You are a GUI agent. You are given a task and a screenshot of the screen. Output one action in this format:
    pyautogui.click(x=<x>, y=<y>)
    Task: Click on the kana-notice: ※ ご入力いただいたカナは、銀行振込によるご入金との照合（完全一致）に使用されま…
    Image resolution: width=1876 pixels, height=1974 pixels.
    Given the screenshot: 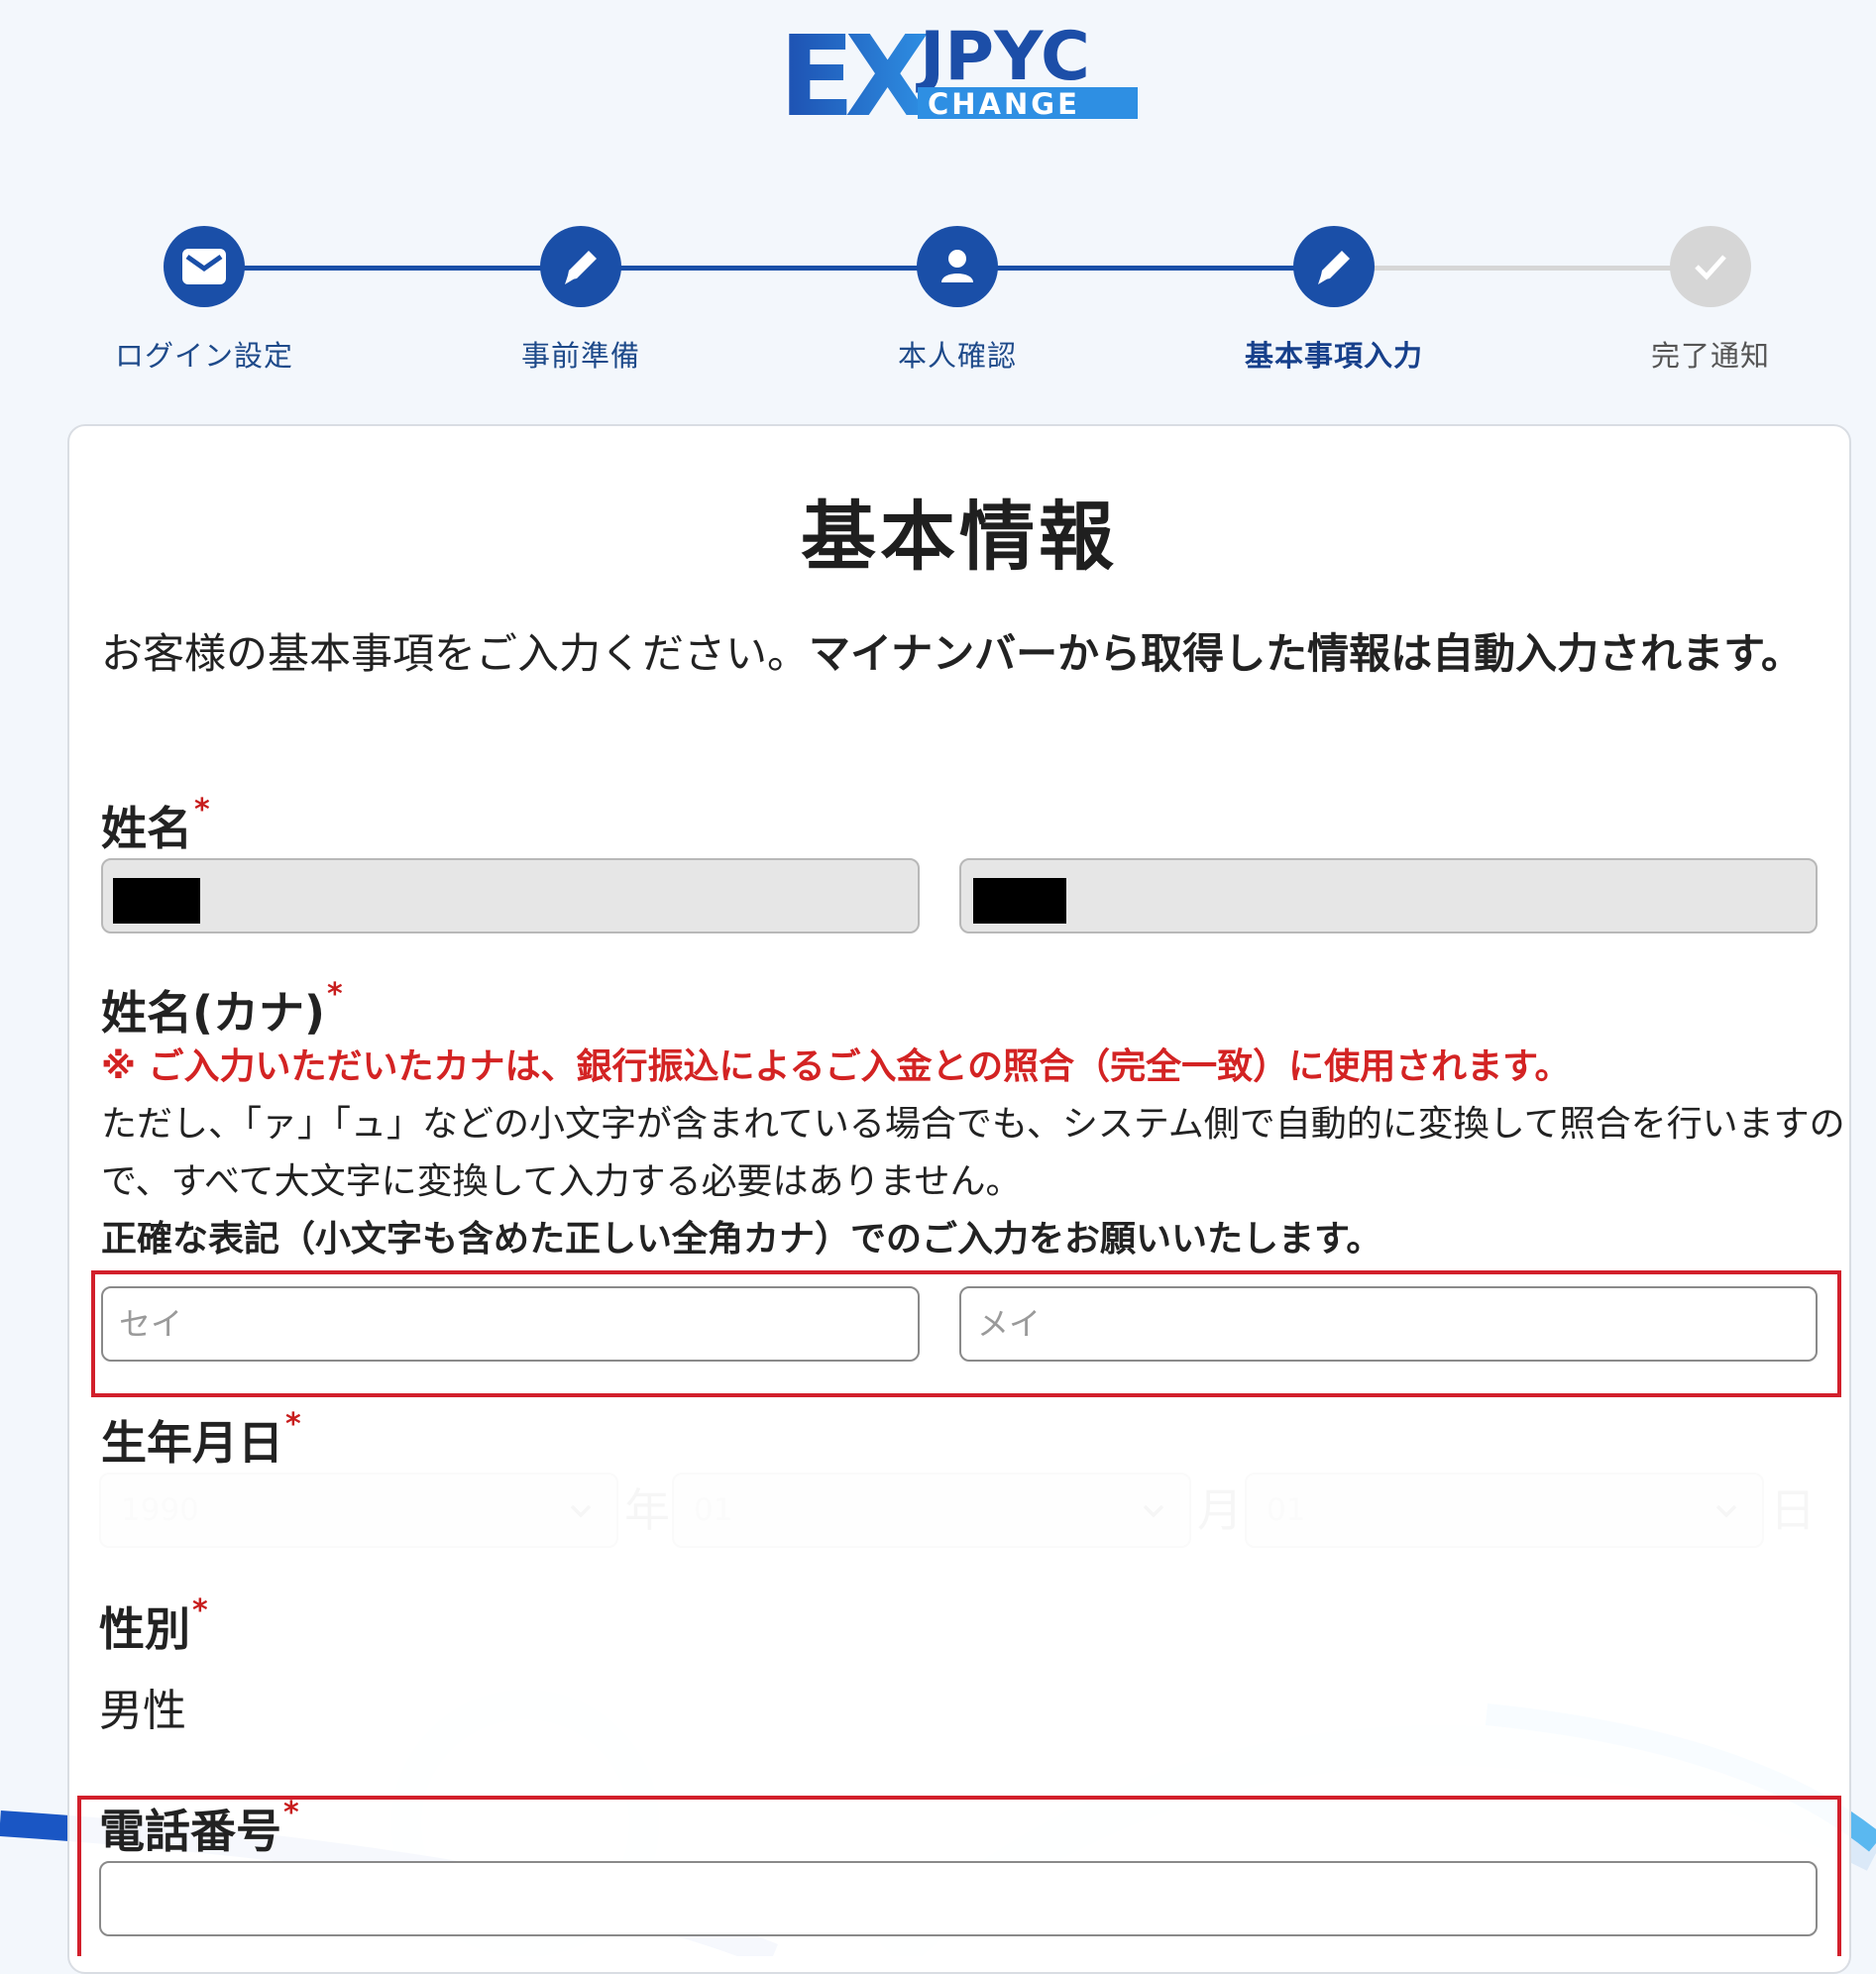 What is the action you would take?
    pyautogui.click(x=973, y=1153)
    